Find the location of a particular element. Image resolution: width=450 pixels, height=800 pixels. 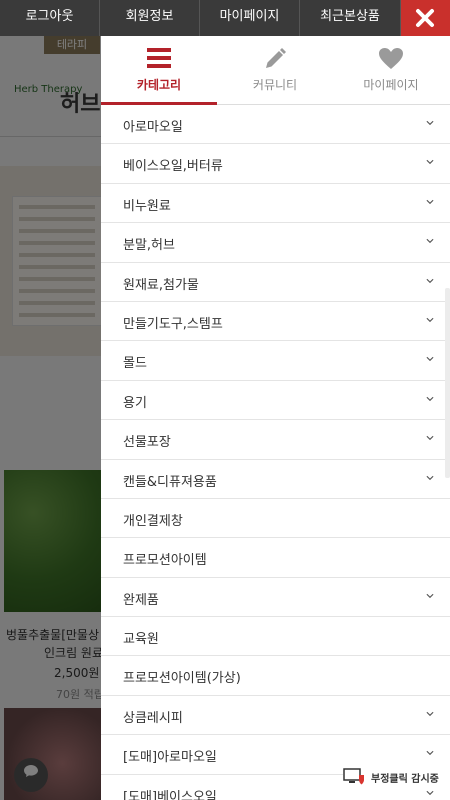

my-page-link: 마이페이지 is located at coordinates (250, 18).